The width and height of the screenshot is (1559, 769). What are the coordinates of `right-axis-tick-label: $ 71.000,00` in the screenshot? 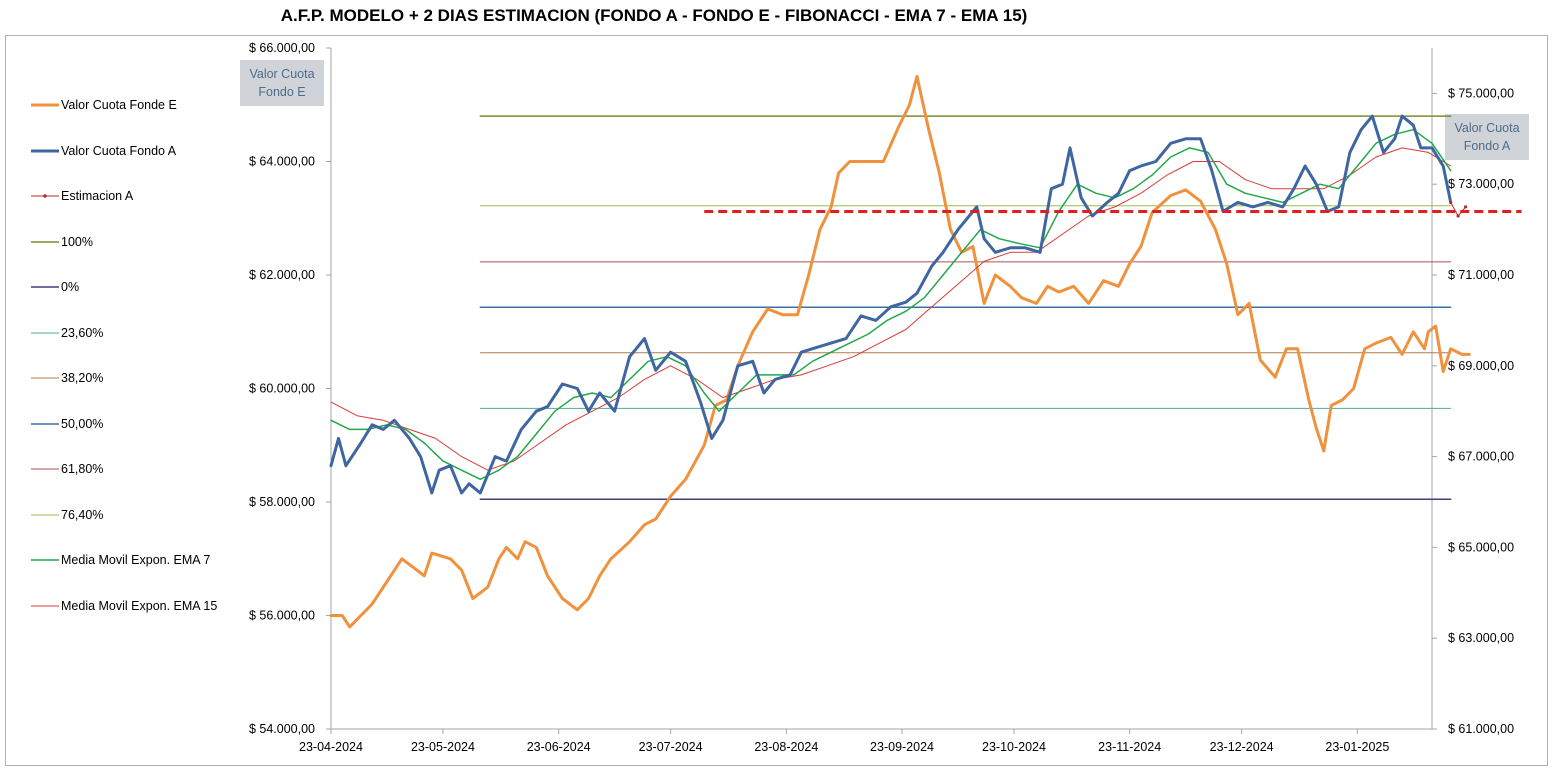 It's located at (1481, 275).